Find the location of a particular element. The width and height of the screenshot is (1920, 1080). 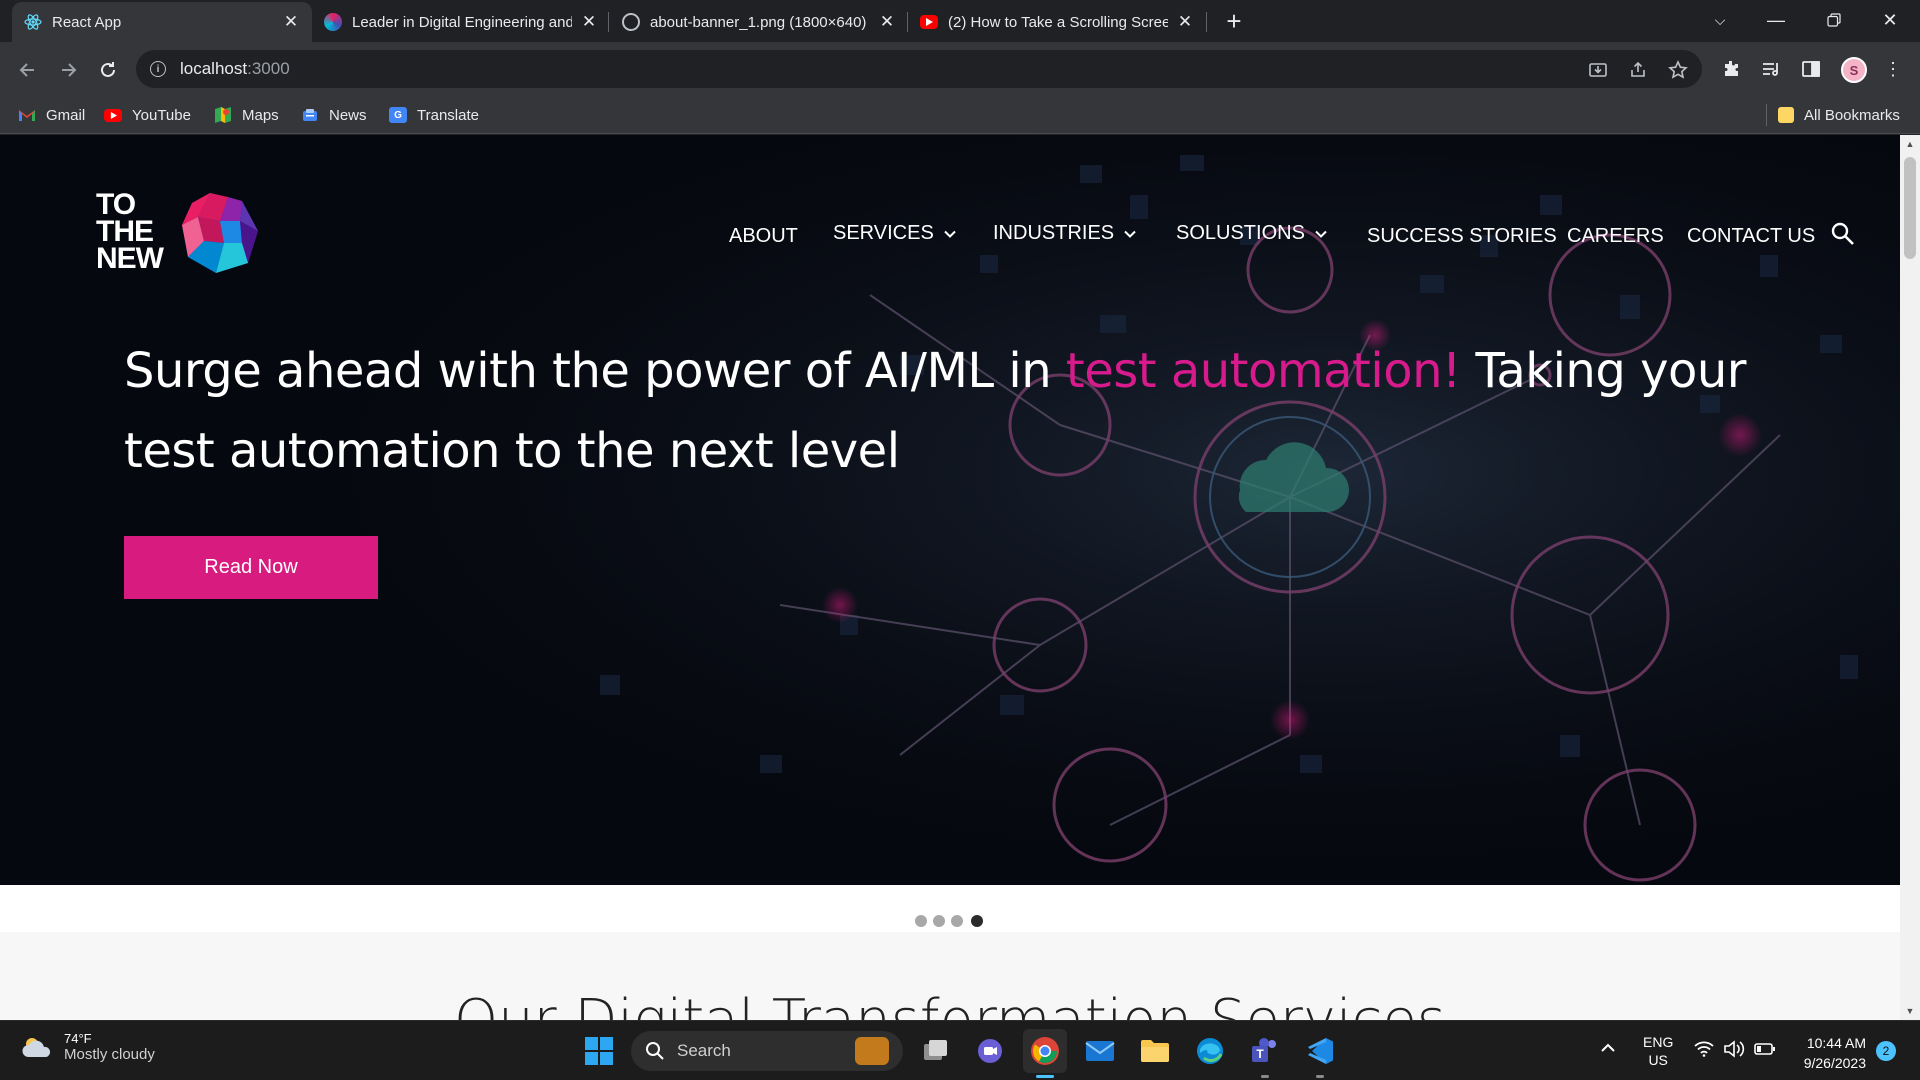

bookmark-maps: Maps is located at coordinates (246, 115).